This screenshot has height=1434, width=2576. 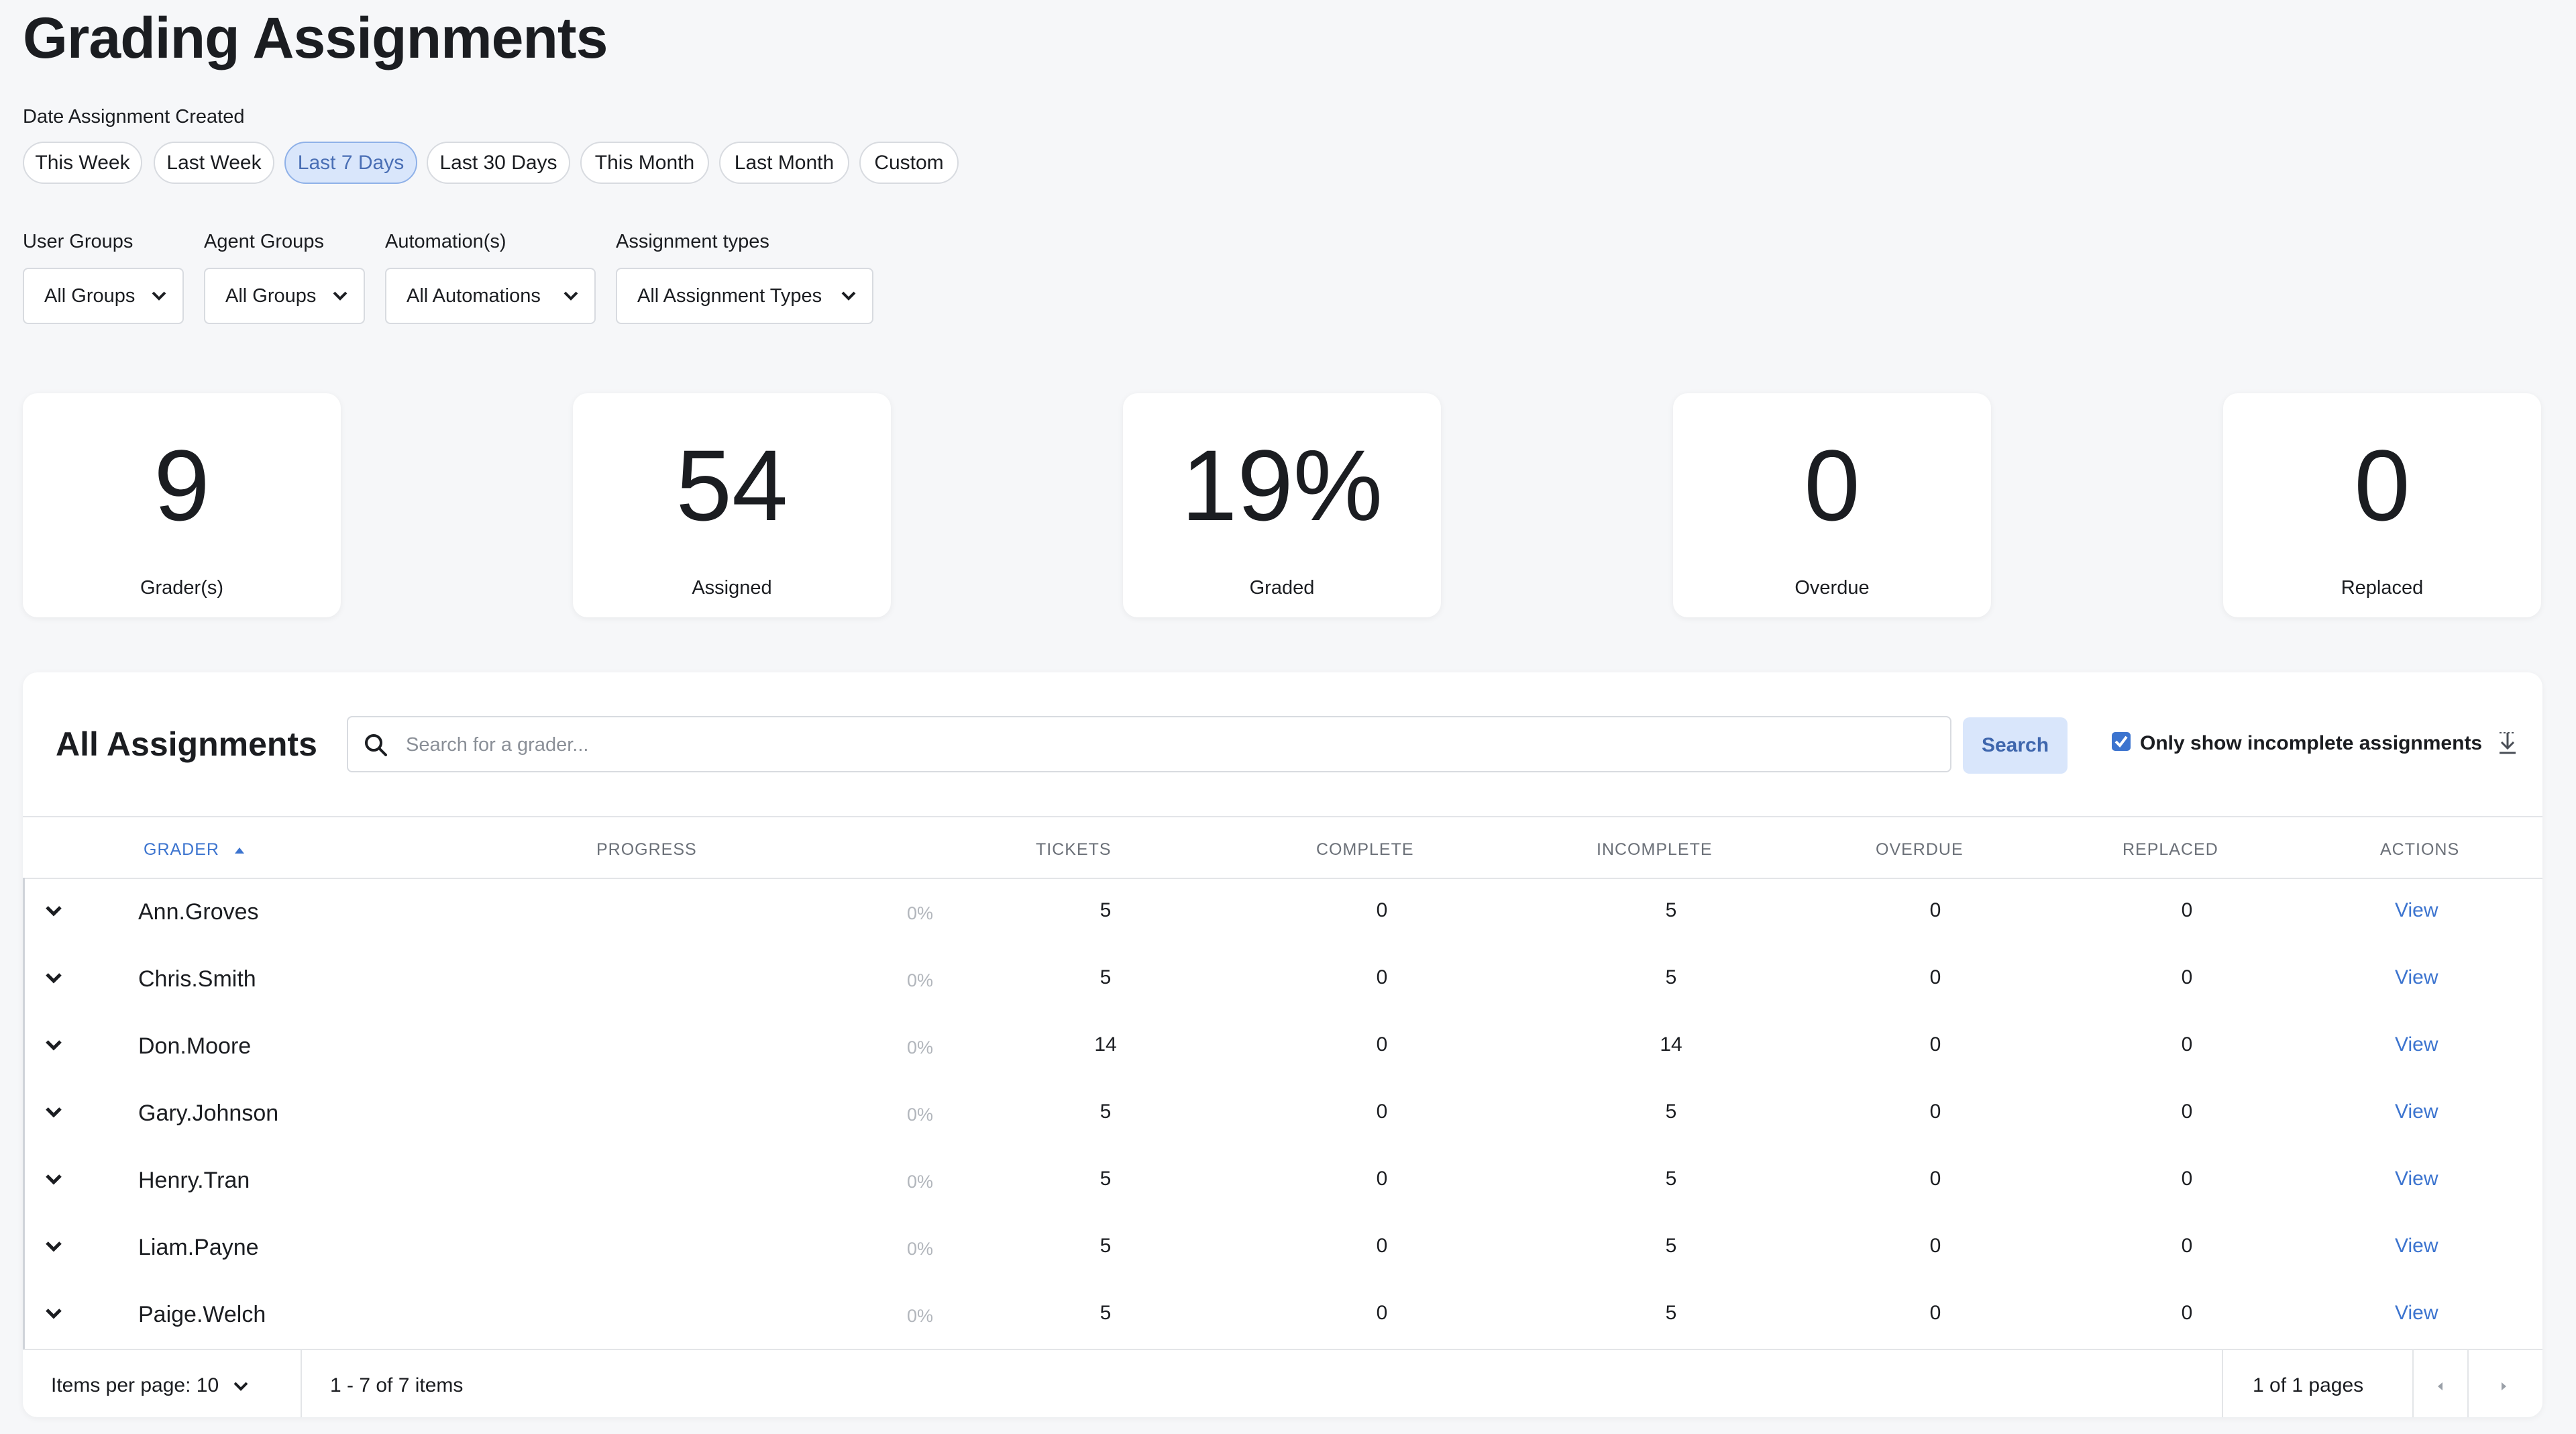 I want to click on table-row: Chris.Smith 0% 5 0 5 0 0 View, so click(x=1282, y=979).